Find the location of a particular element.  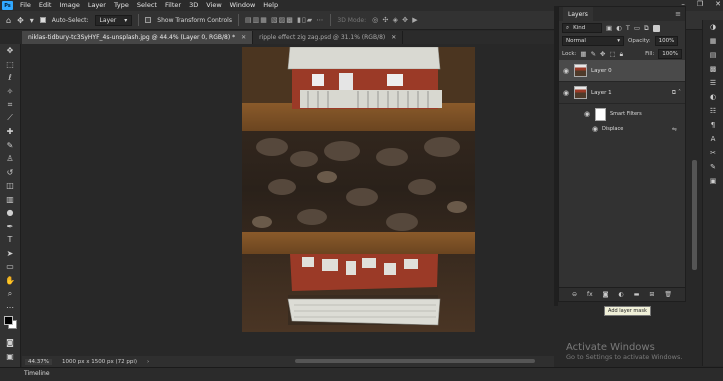

menu-file: File is located at coordinates (25, 5).